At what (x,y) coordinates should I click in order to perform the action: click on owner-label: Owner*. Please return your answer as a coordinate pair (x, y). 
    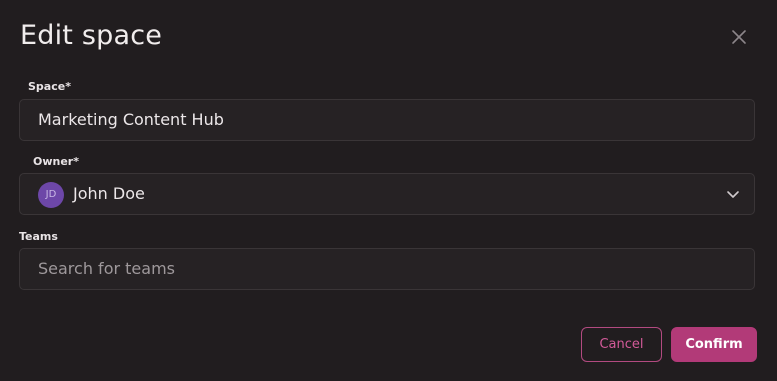
    Looking at the image, I should click on (56, 161).